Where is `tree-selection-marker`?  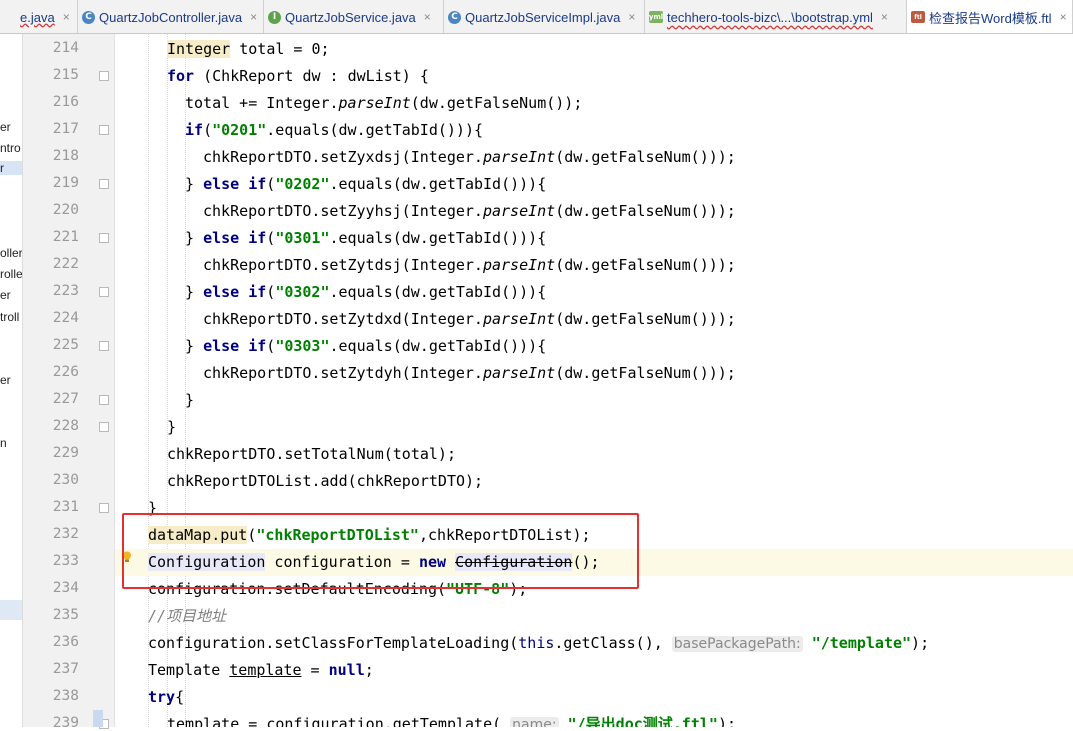 tree-selection-marker is located at coordinates (11, 610).